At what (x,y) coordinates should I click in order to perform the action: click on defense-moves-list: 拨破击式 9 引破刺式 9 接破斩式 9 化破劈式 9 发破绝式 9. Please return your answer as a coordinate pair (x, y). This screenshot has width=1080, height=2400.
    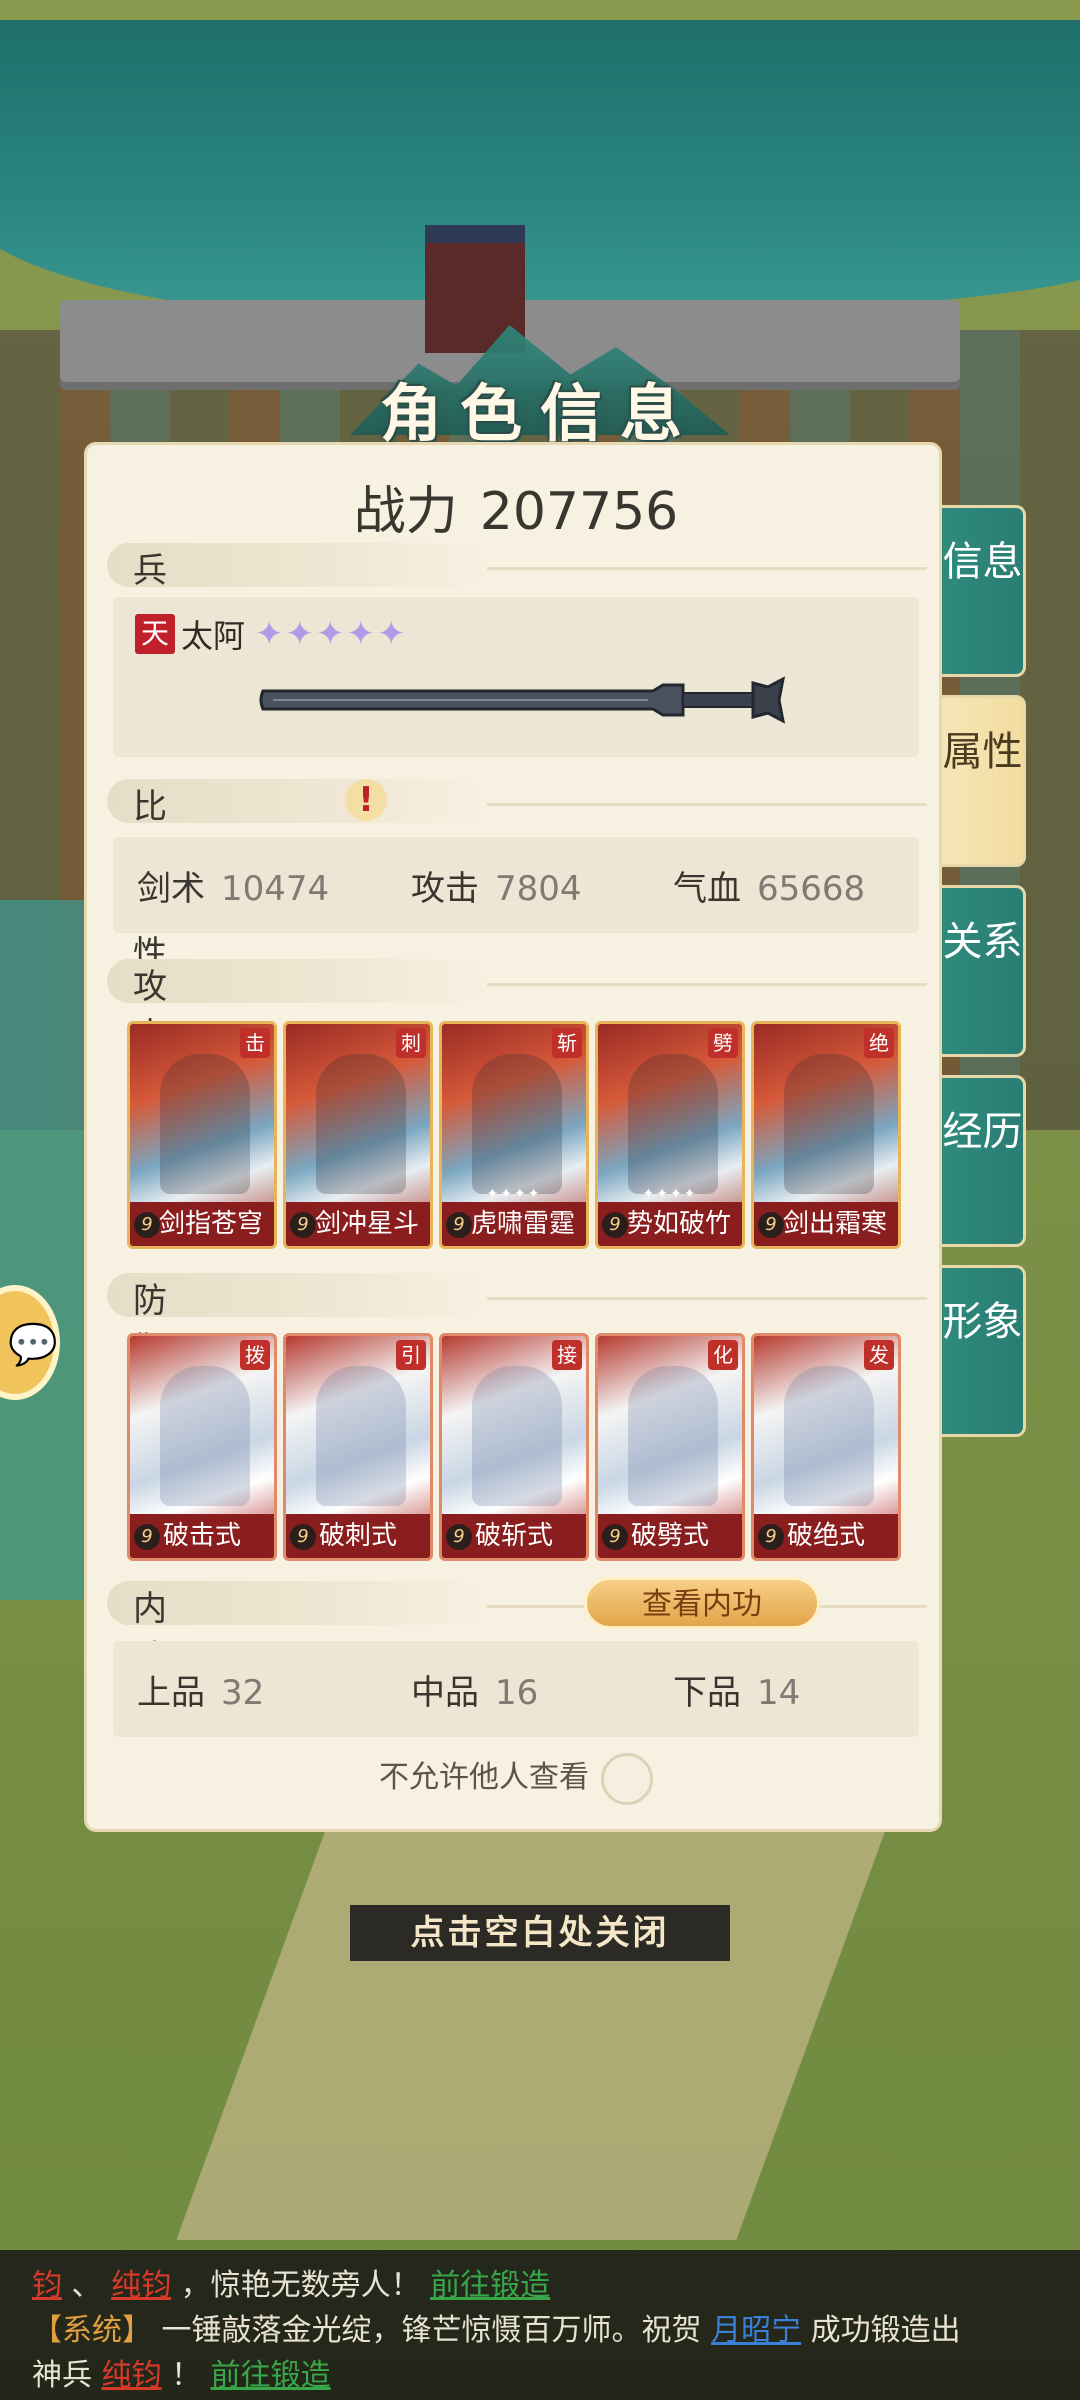
    Looking at the image, I should click on (516, 1447).